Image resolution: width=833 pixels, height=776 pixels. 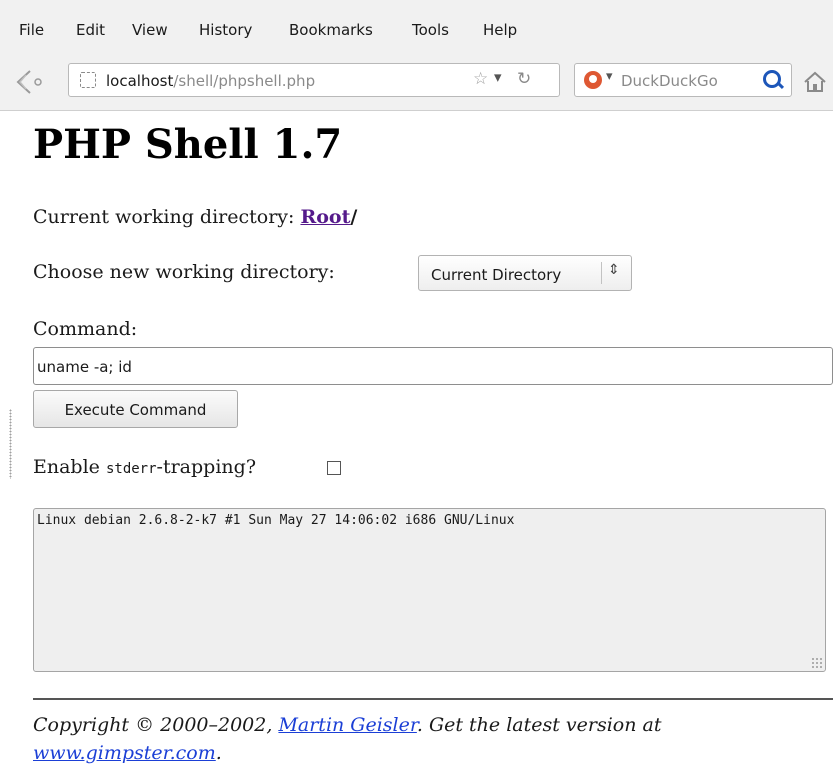 What do you see at coordinates (480, 79) in the screenshot?
I see `bookmark-star-icon: ☆` at bounding box center [480, 79].